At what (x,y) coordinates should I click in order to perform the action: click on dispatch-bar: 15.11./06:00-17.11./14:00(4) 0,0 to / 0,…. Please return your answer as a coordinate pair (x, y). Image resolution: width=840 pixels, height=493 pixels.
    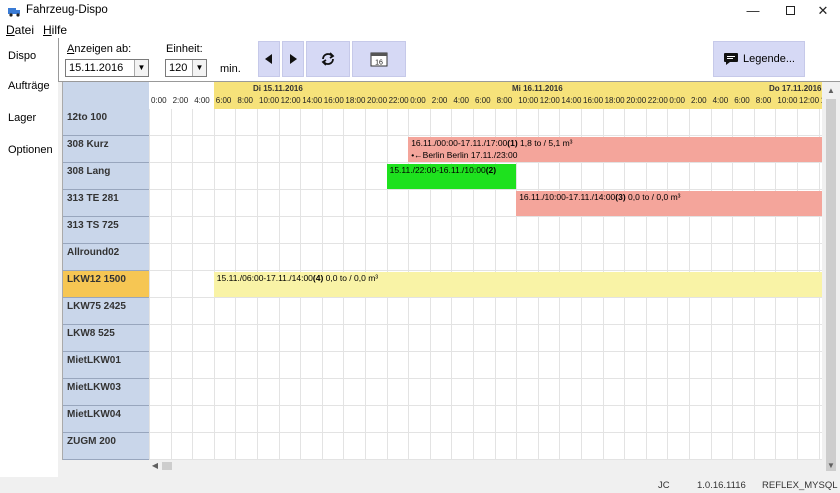
    Looking at the image, I should click on (517, 284).